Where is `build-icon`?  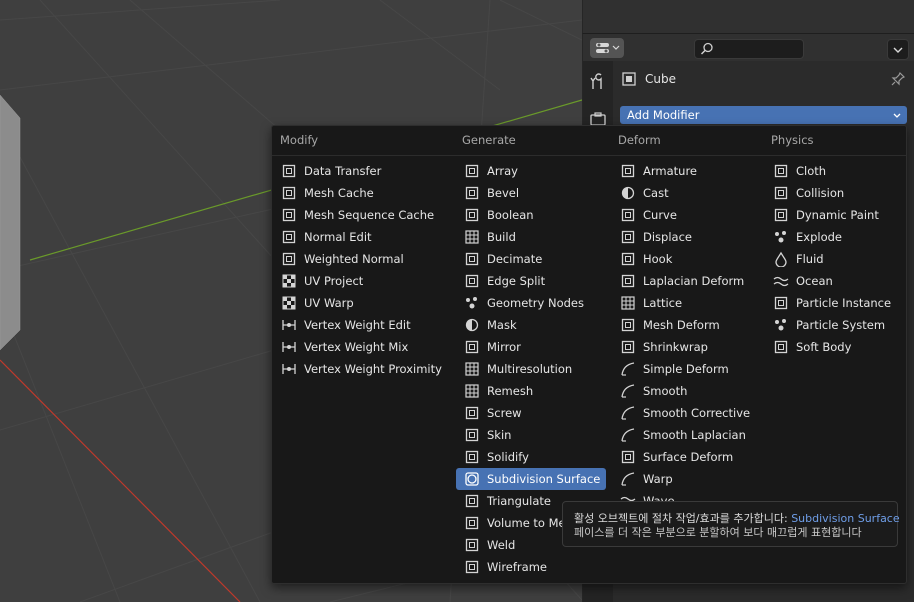
build-icon is located at coordinates (472, 237).